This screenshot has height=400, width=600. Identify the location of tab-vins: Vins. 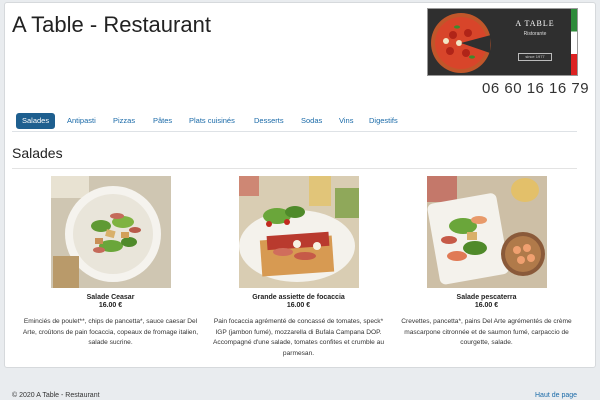
(346, 121).